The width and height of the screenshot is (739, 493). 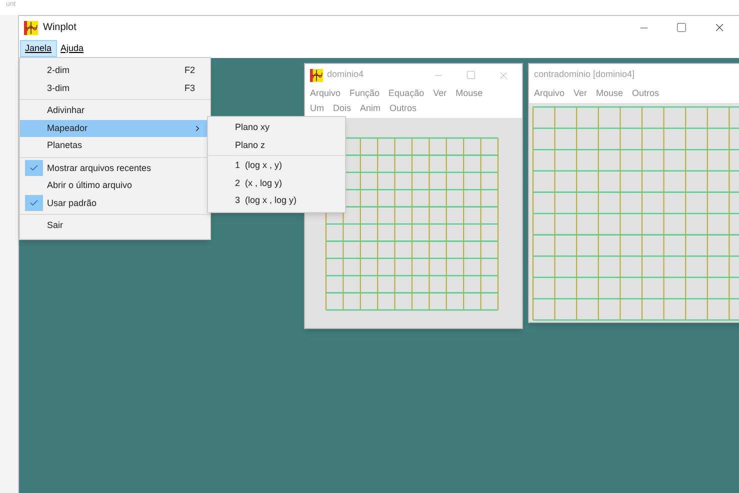 What do you see at coordinates (115, 71) in the screenshot?
I see `menu-item: 2-dim F2` at bounding box center [115, 71].